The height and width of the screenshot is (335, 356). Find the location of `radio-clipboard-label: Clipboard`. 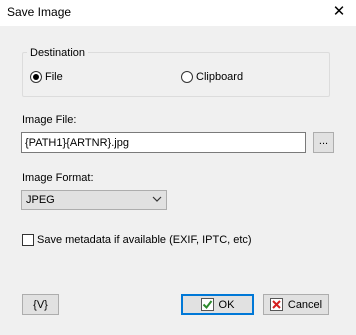

radio-clipboard-label: Clipboard is located at coordinates (220, 77).